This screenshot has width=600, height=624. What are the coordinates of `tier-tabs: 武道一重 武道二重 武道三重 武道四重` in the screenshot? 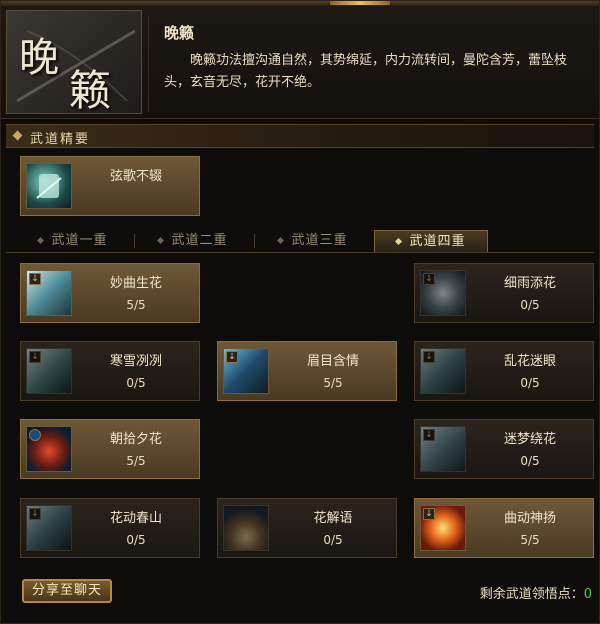 It's located at (300, 240).